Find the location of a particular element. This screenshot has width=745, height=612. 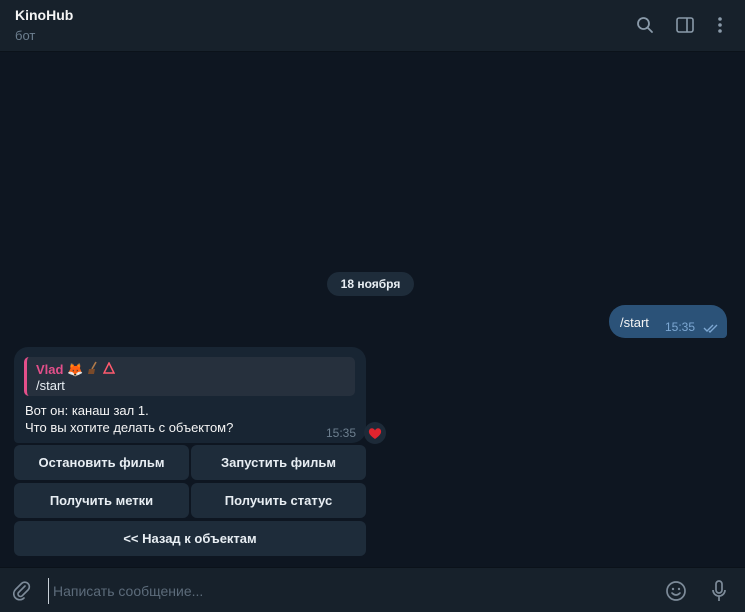

attach-icon is located at coordinates (22, 591).